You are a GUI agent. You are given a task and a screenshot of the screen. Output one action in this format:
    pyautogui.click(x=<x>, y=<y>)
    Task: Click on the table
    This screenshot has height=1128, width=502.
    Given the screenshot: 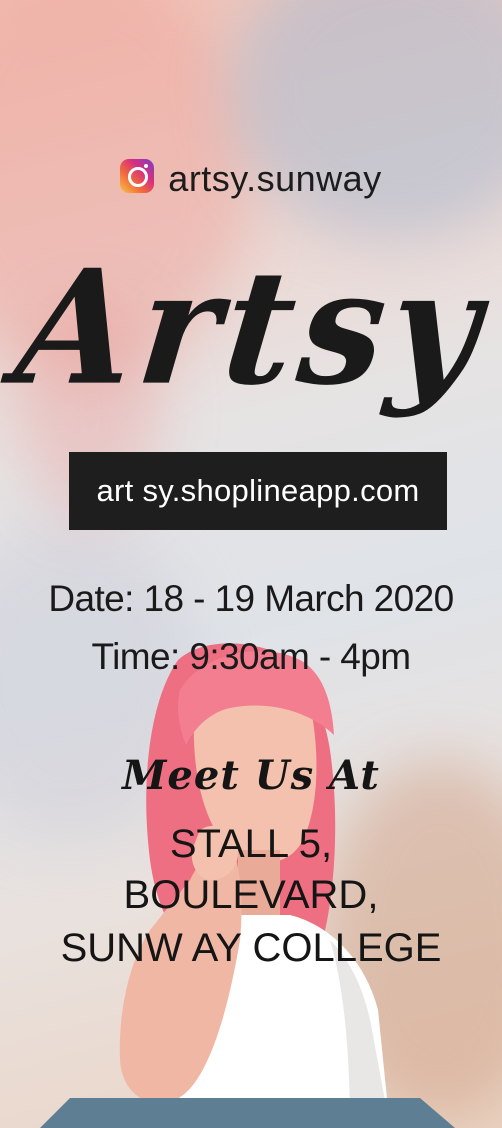 What is the action you would take?
    pyautogui.click(x=247, y=1113)
    